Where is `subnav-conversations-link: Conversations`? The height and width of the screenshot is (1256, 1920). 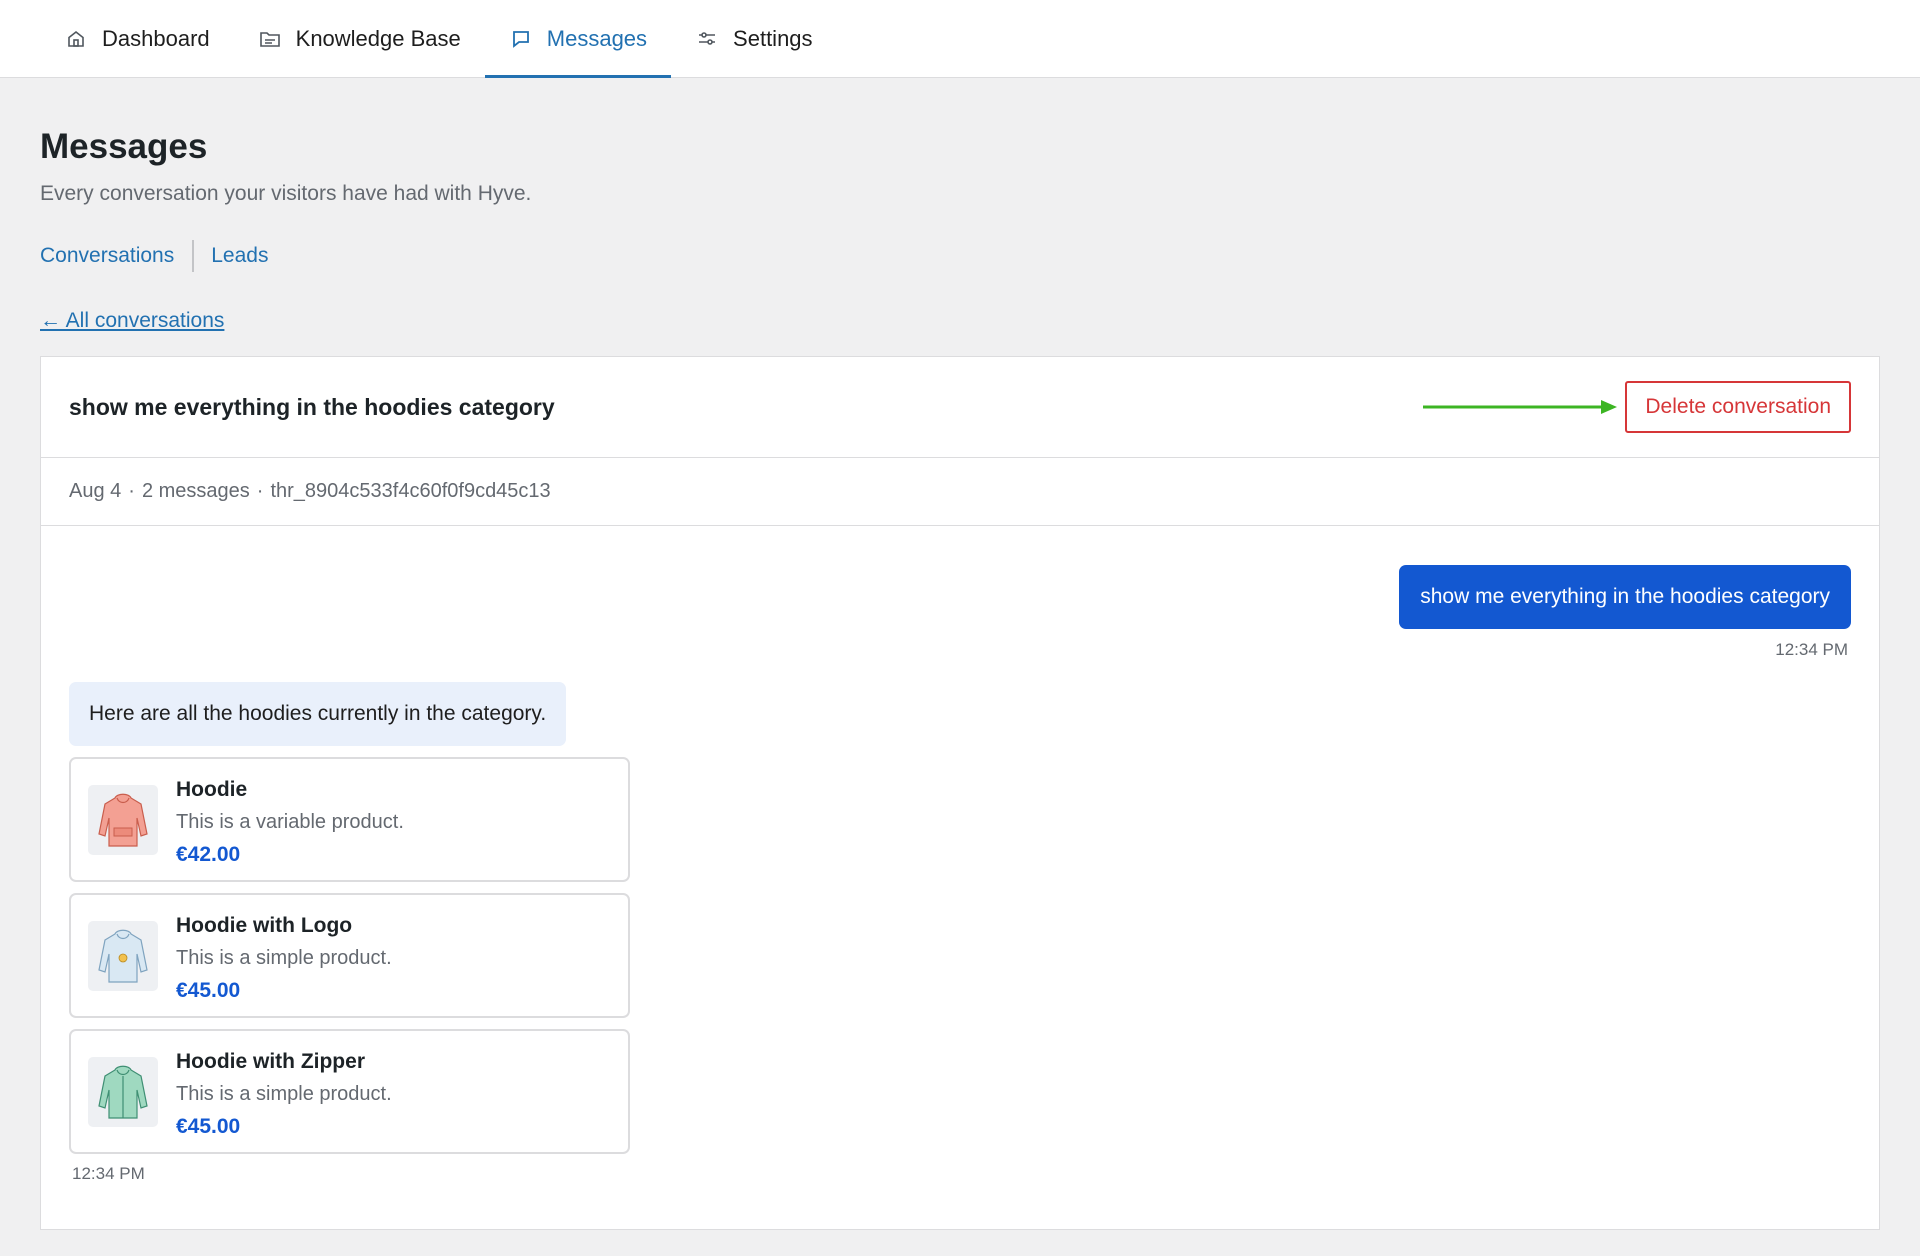 subnav-conversations-link: Conversations is located at coordinates (107, 256).